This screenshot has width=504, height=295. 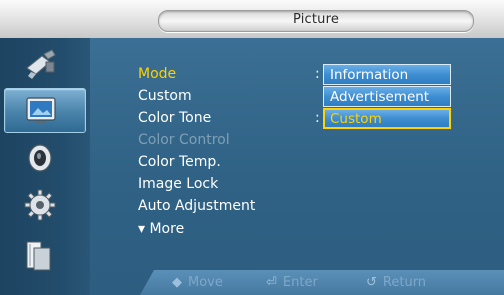 What do you see at coordinates (41, 64) in the screenshot?
I see `input-icon` at bounding box center [41, 64].